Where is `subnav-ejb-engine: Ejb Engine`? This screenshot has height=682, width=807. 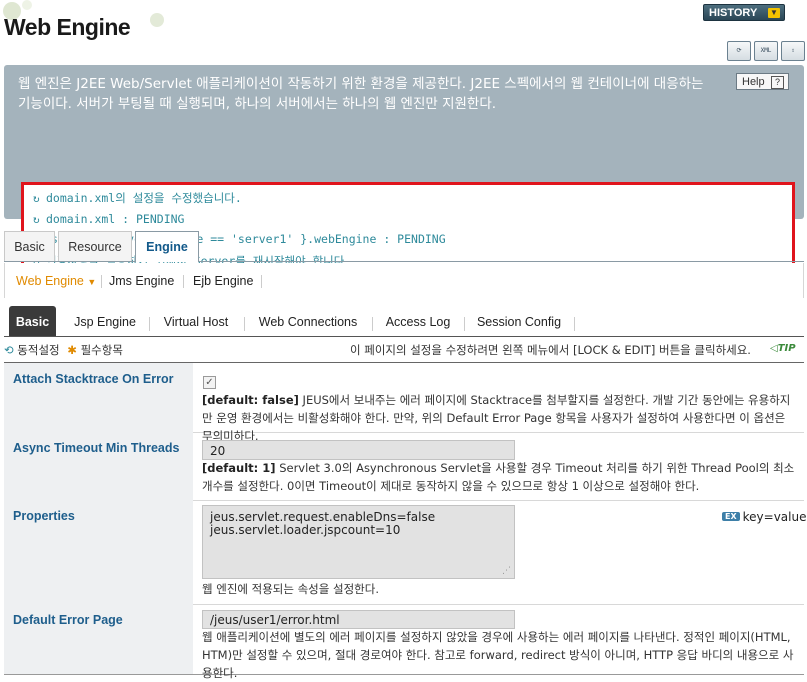
subnav-ejb-engine: Ejb Engine is located at coordinates (223, 281).